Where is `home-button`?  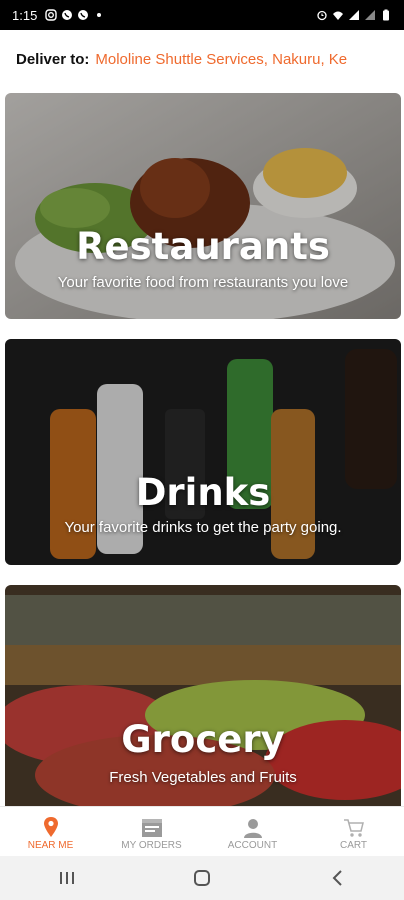
home-button is located at coordinates (202, 878).